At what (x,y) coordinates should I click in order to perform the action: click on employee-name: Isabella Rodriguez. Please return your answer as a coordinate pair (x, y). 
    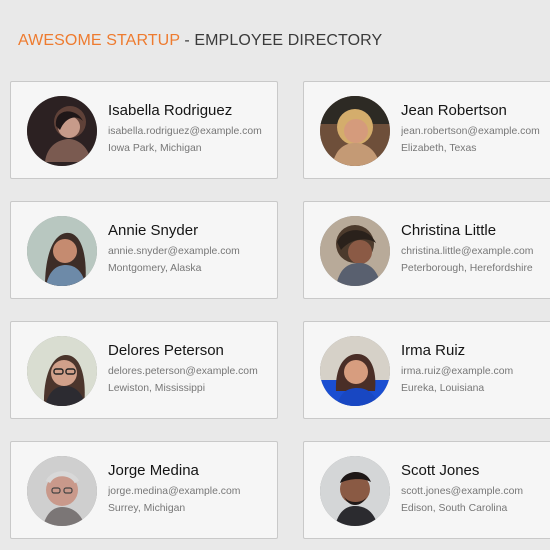
    Looking at the image, I should click on (170, 110).